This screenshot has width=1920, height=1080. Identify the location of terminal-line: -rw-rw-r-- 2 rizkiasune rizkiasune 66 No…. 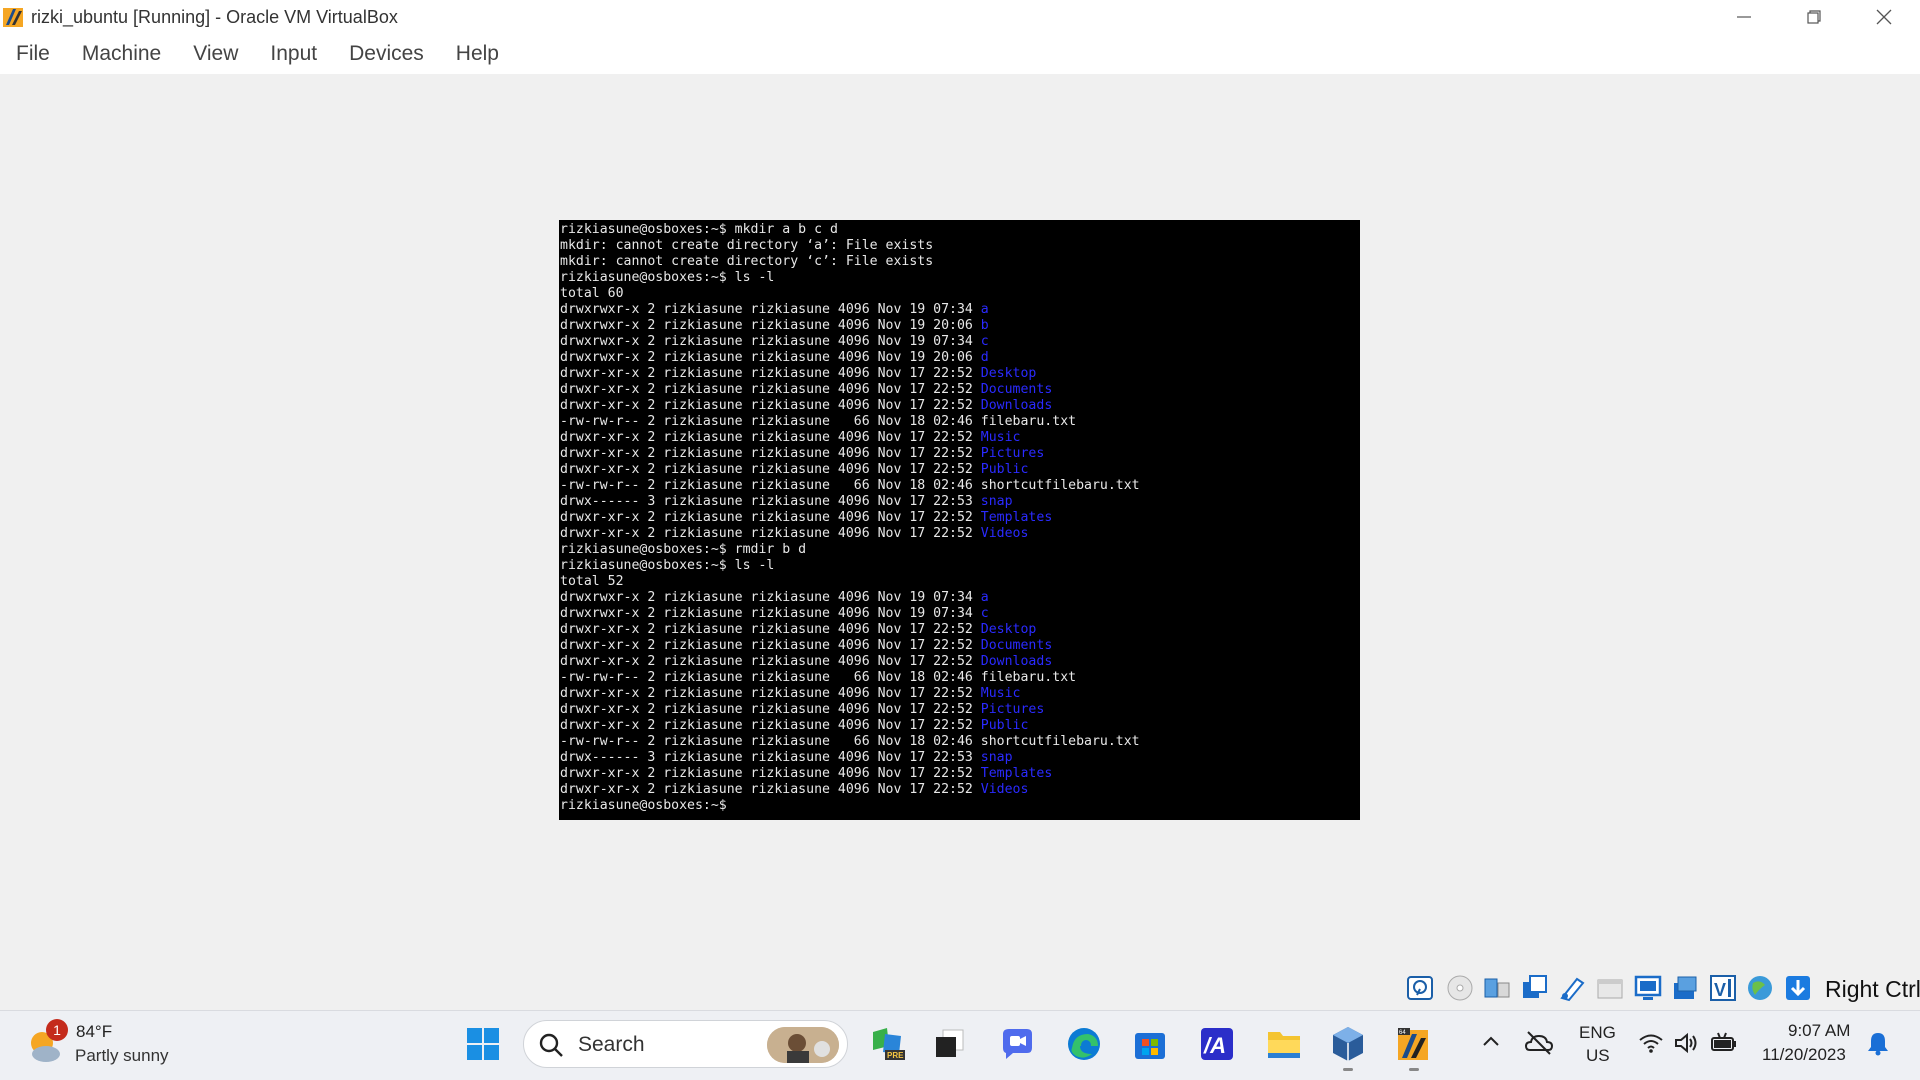
(850, 678).